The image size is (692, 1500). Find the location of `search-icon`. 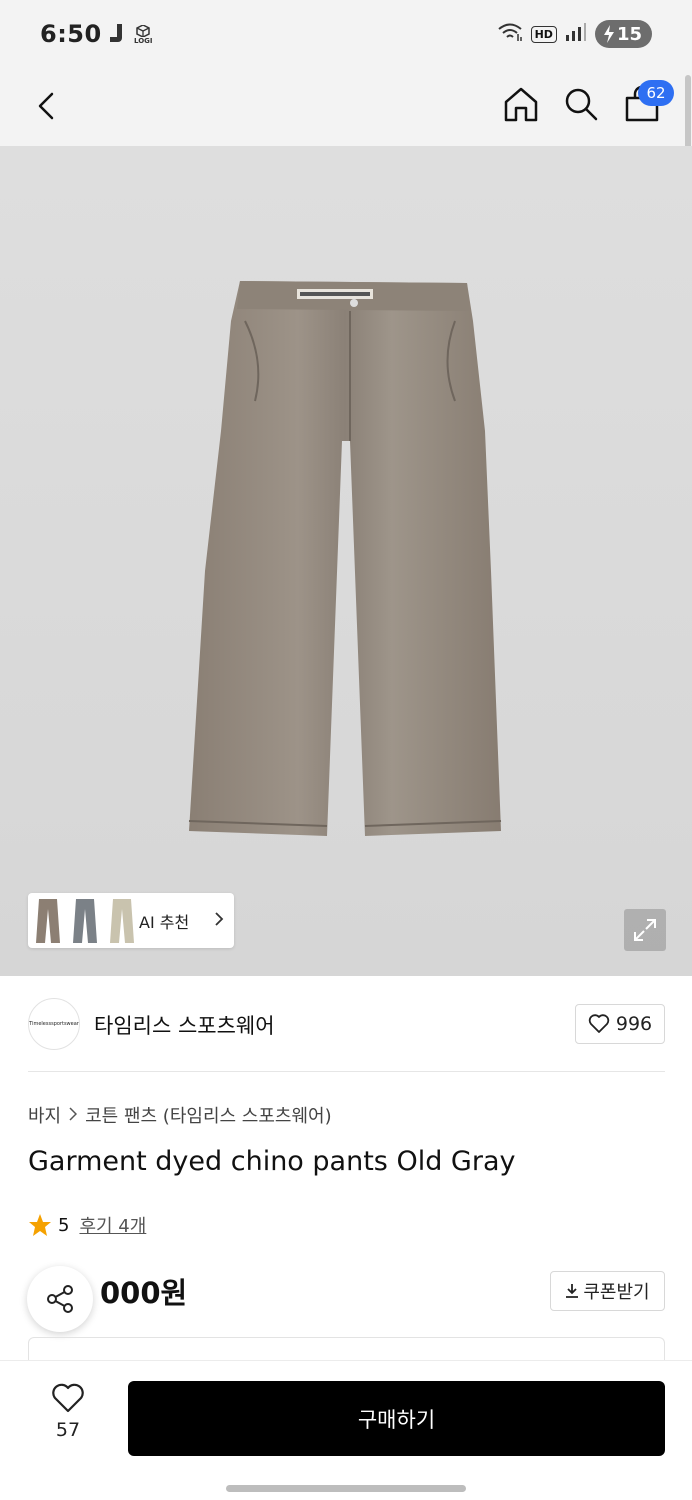

search-icon is located at coordinates (581, 104).